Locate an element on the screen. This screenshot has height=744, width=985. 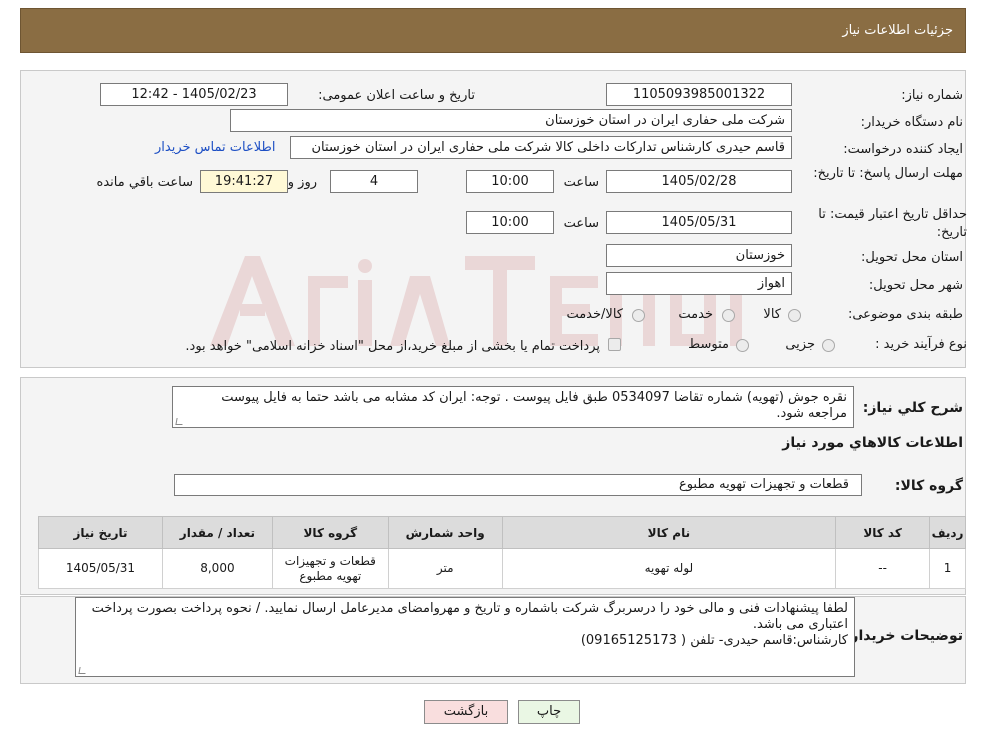
province-field: خوزستان is located at coordinates (699, 255).